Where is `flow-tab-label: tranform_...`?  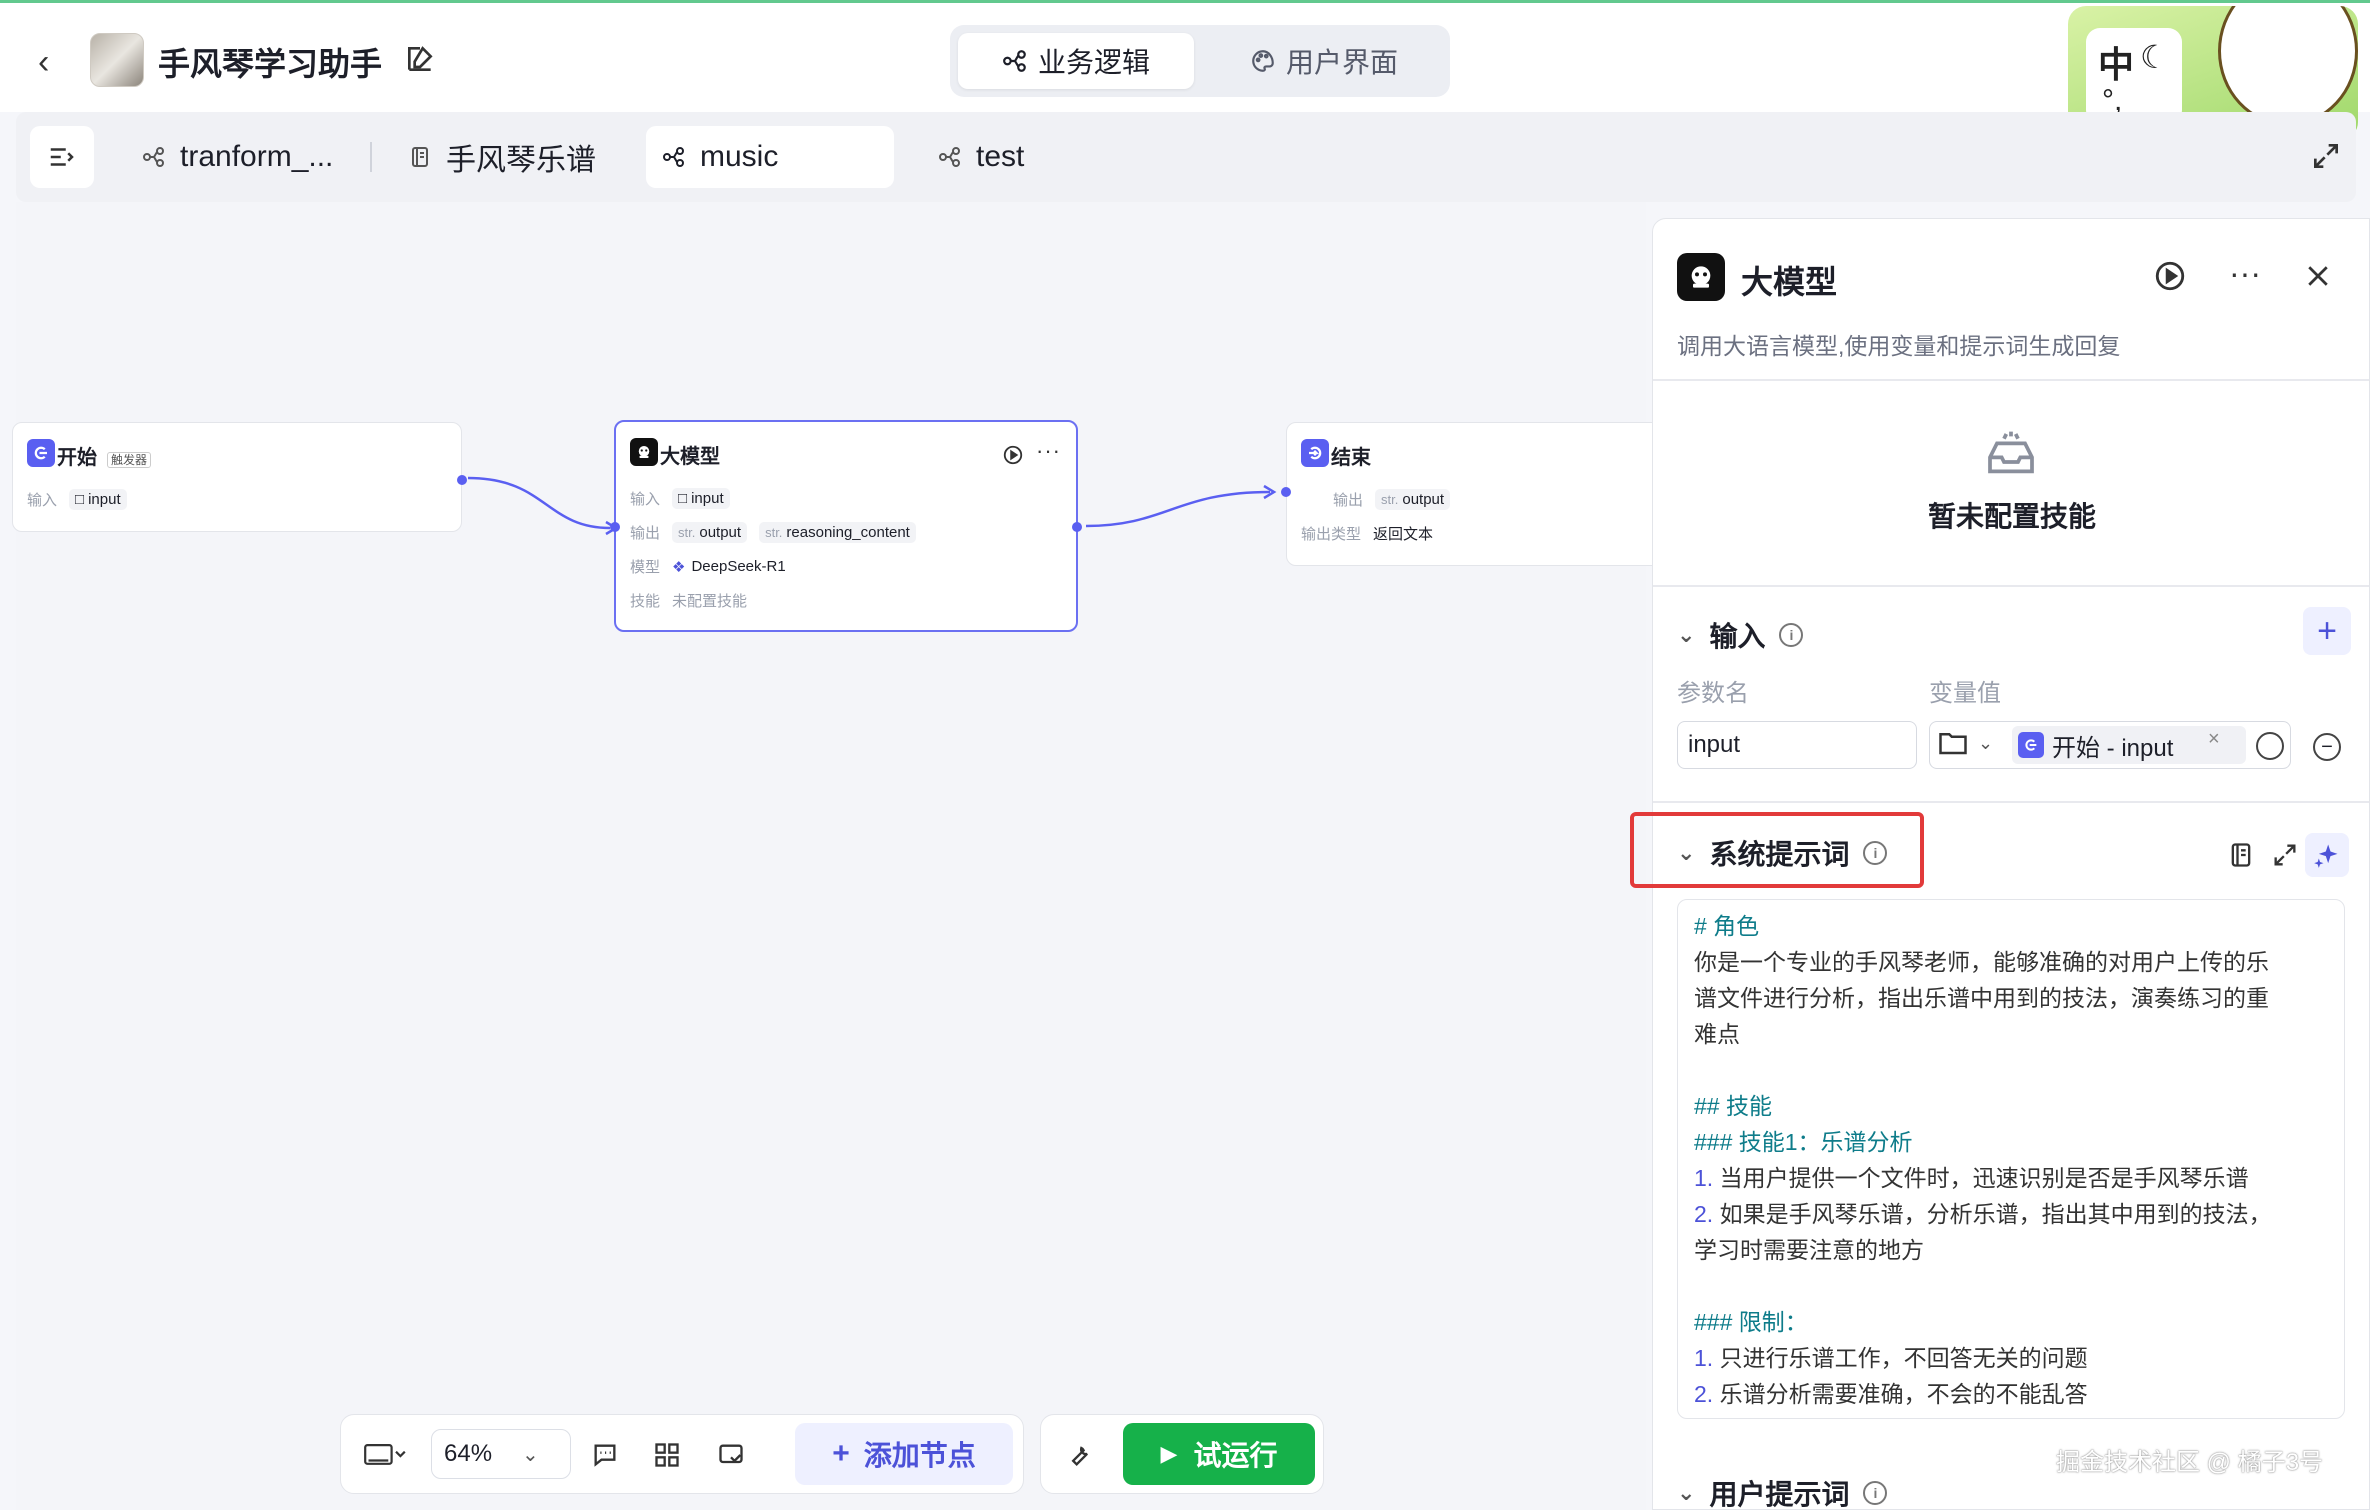
flow-tab-label: tranform_... is located at coordinates (257, 156).